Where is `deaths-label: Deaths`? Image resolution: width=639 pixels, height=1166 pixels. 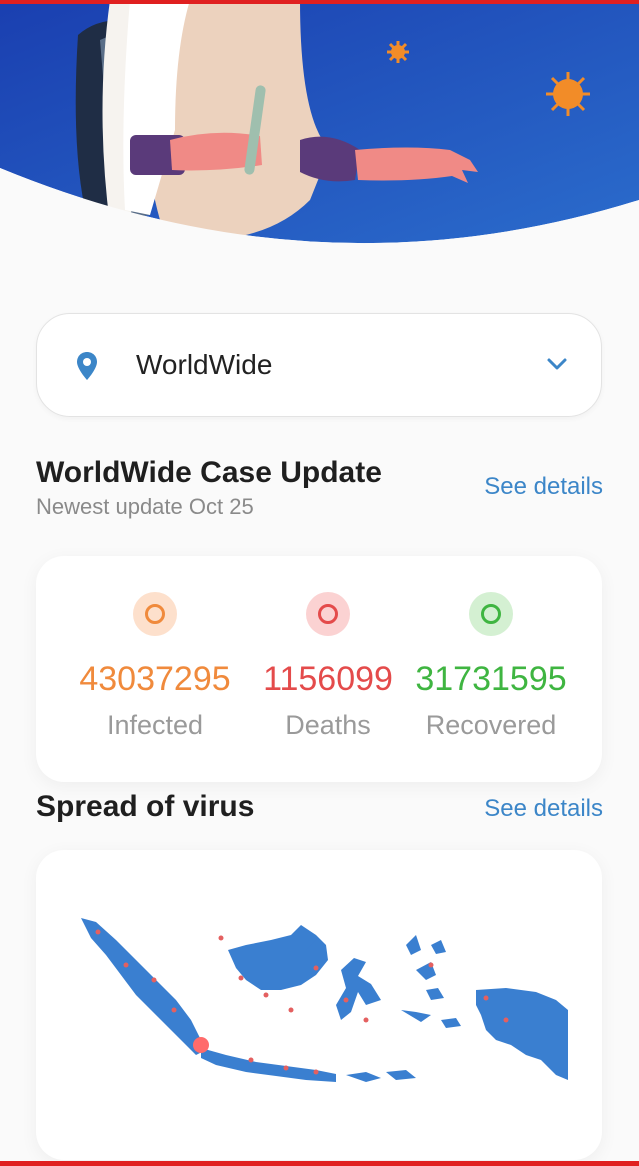 deaths-label: Deaths is located at coordinates (328, 725).